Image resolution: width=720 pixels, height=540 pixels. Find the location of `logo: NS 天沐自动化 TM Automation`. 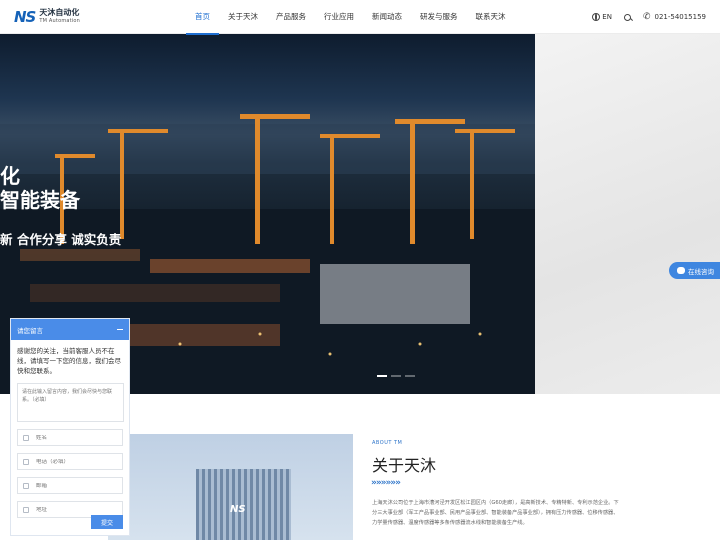

logo: NS 天沐自动化 TM Automation is located at coordinates (47, 17).